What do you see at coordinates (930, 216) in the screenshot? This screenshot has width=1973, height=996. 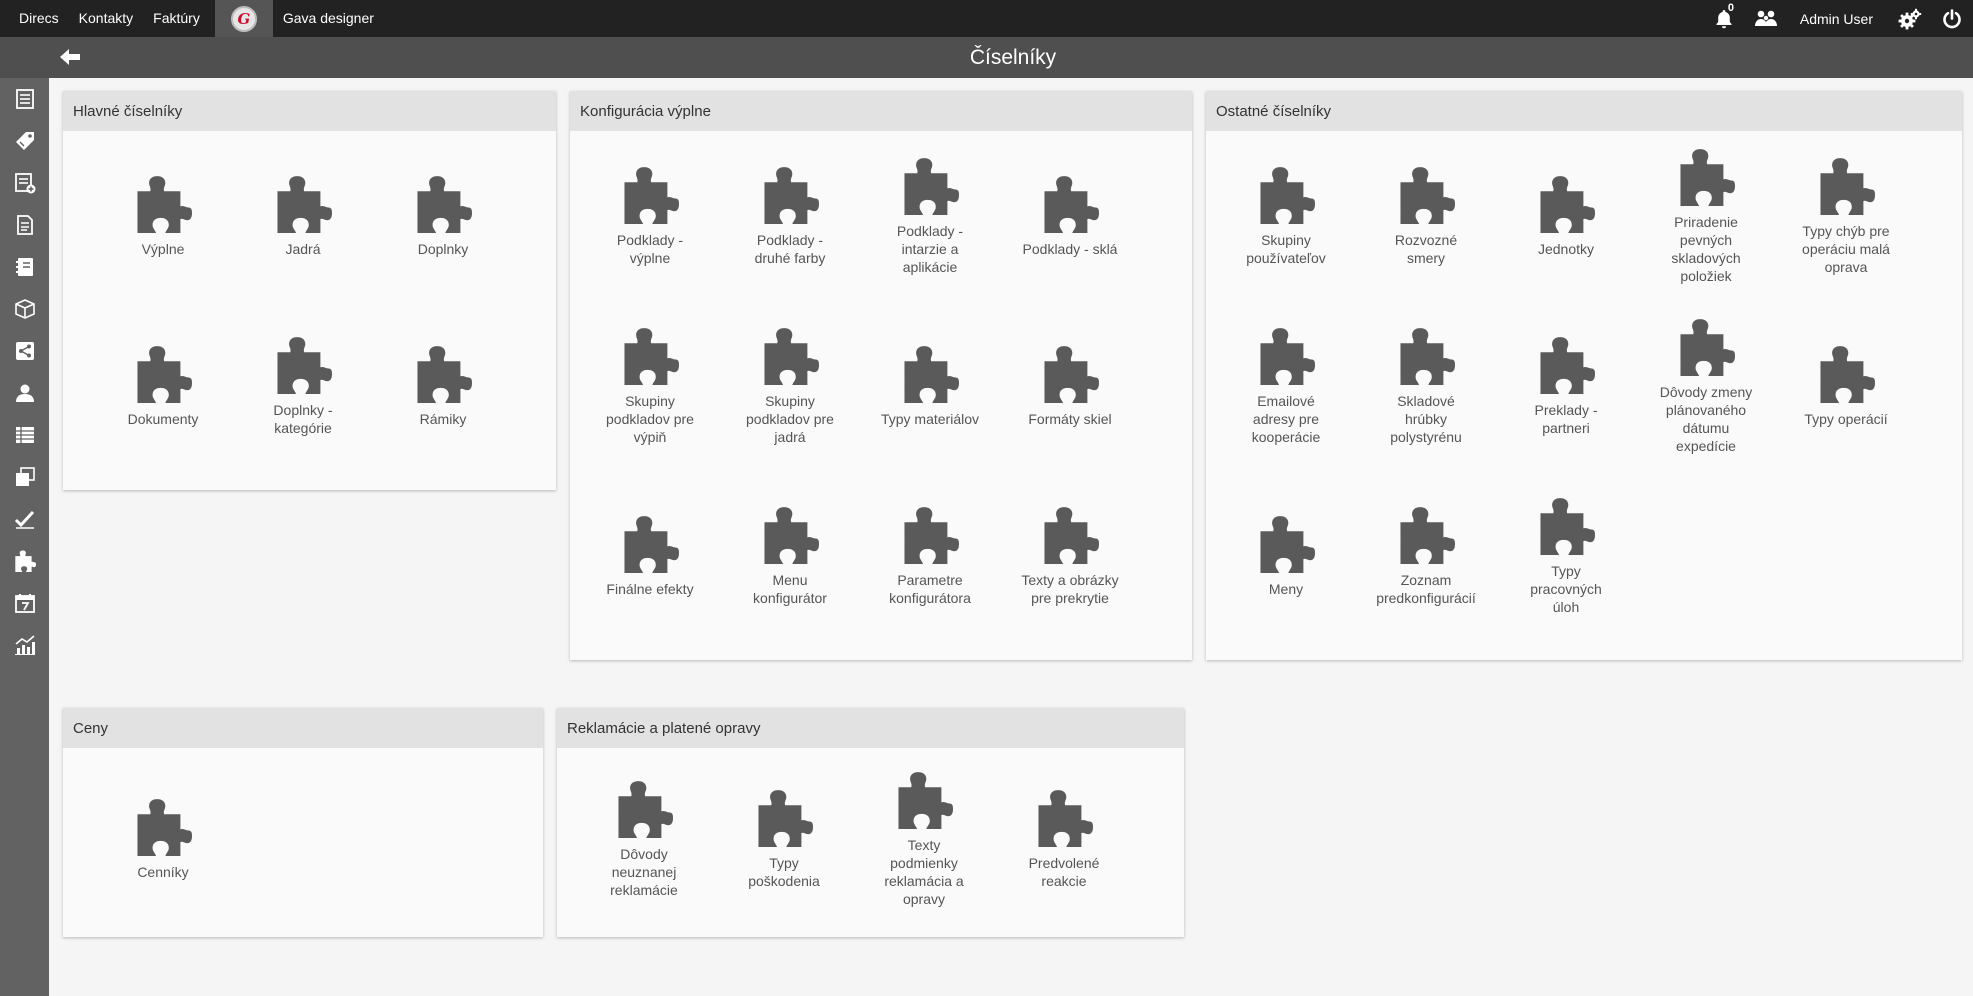 I see `tile-podklady-intarzie: Podklady - intarzie a aplikácie` at bounding box center [930, 216].